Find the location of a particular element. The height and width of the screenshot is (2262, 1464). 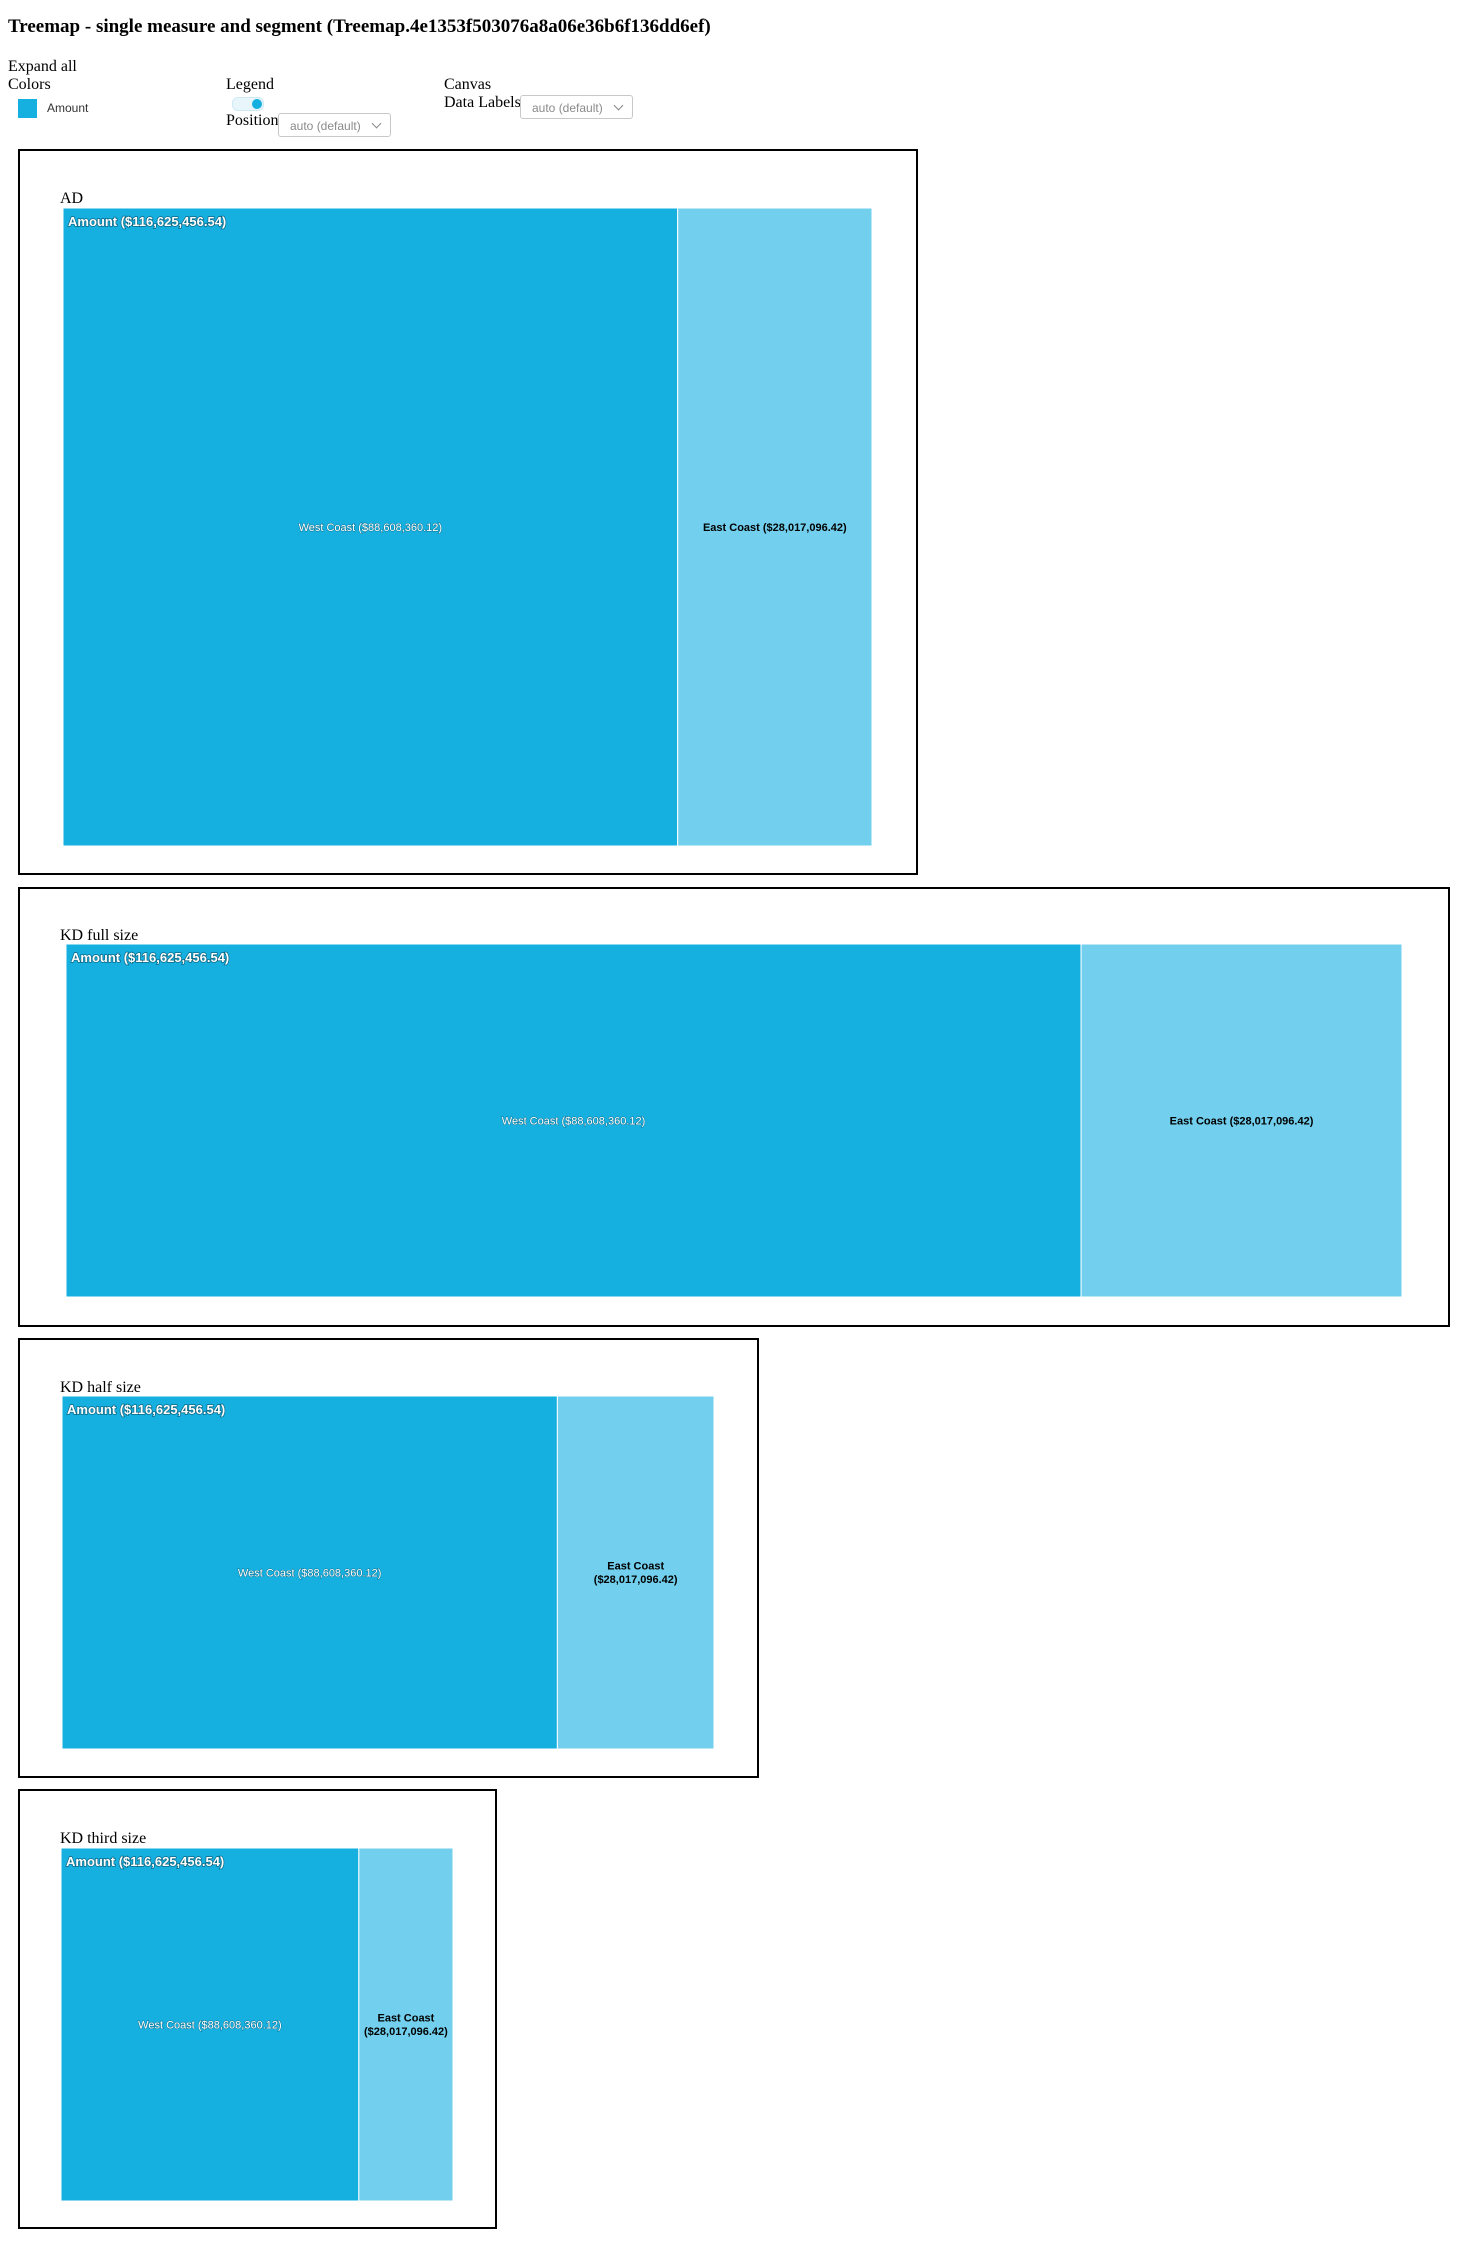

expand-all-toggle: Expand all is located at coordinates (42, 67).